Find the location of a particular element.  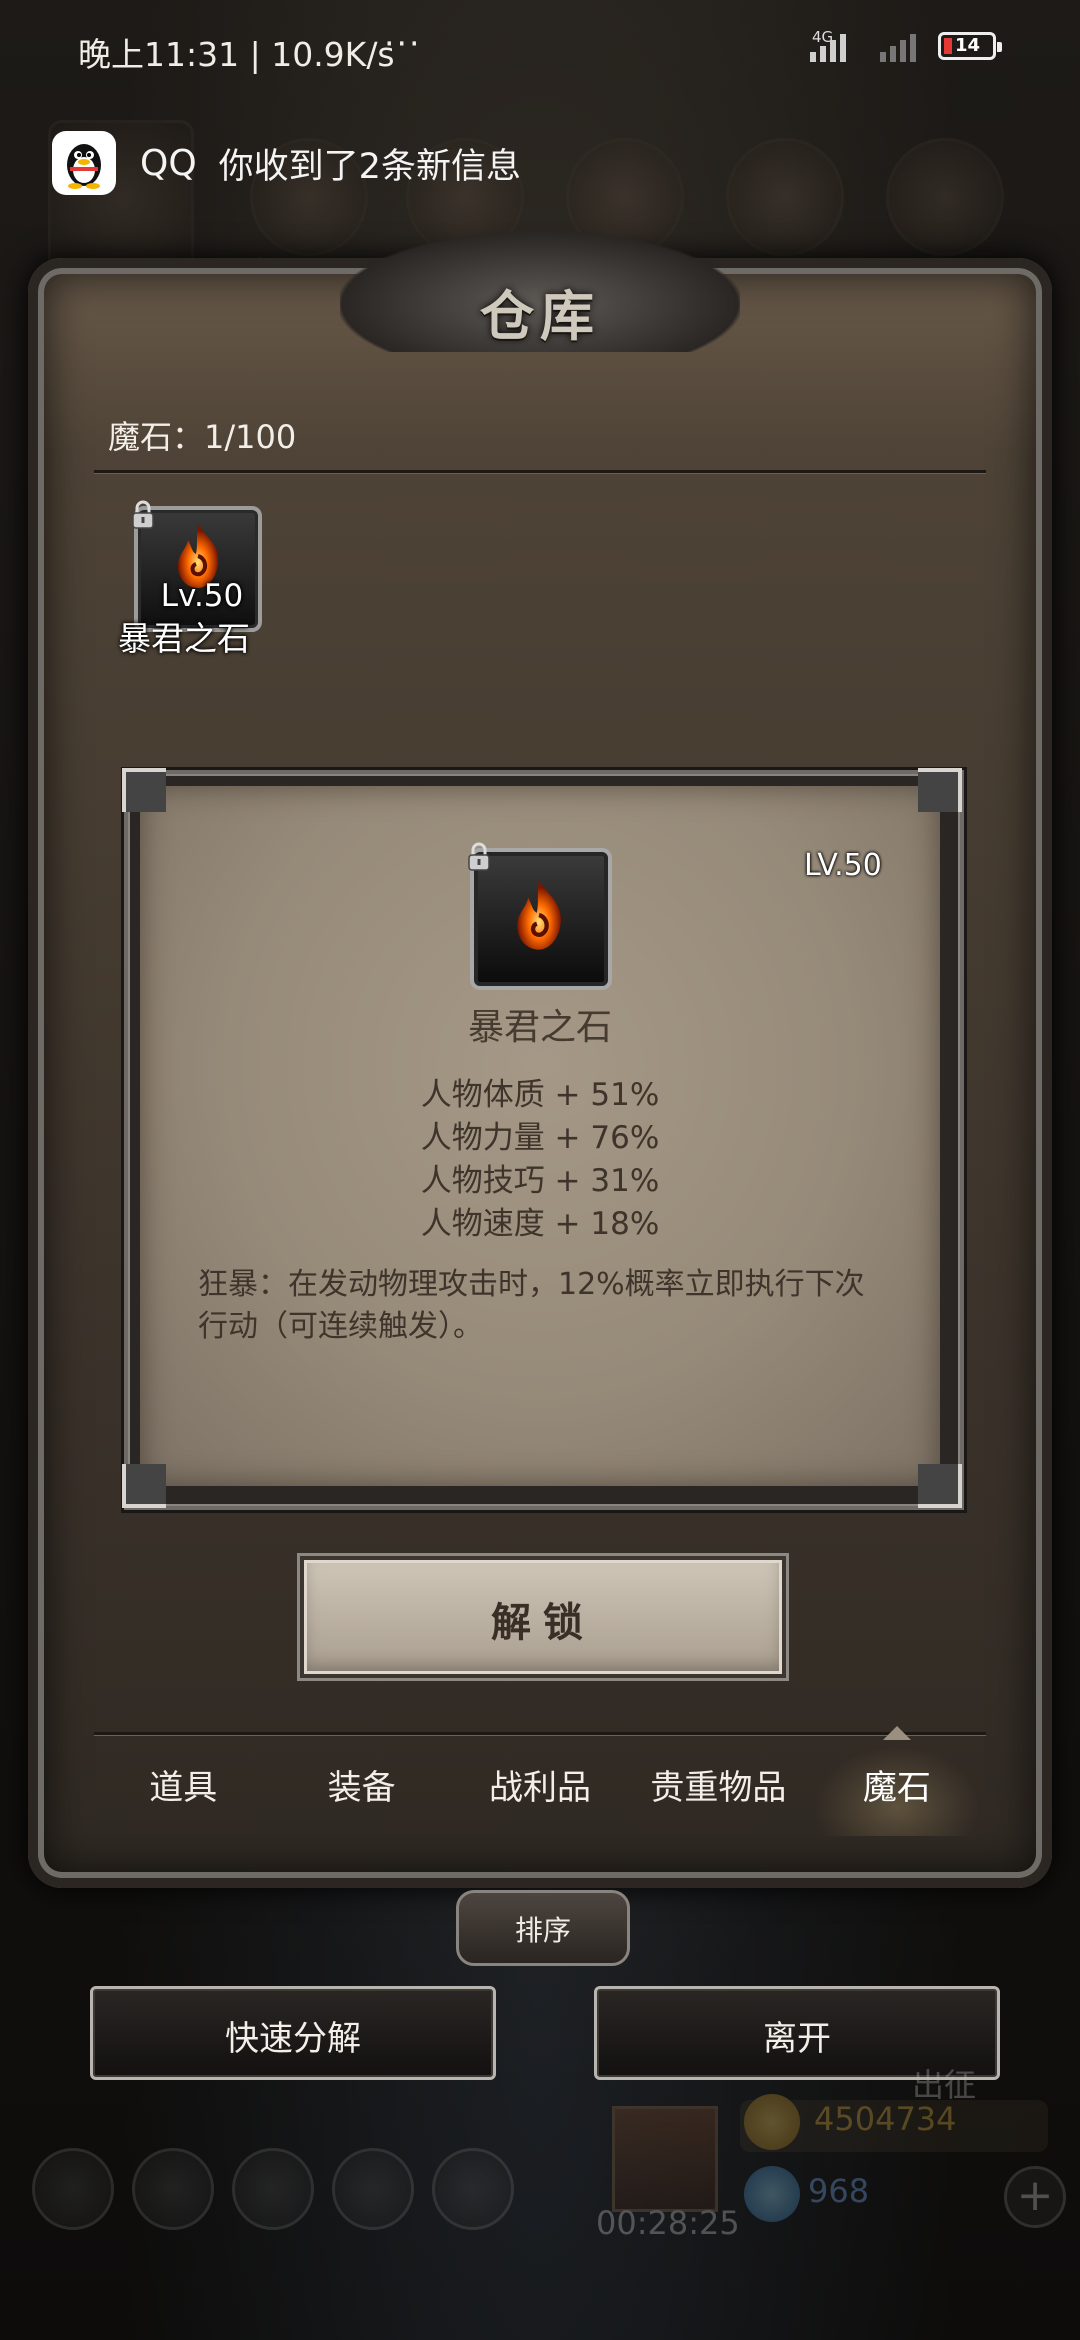

panel-title: 仓库 is located at coordinates (540, 316).